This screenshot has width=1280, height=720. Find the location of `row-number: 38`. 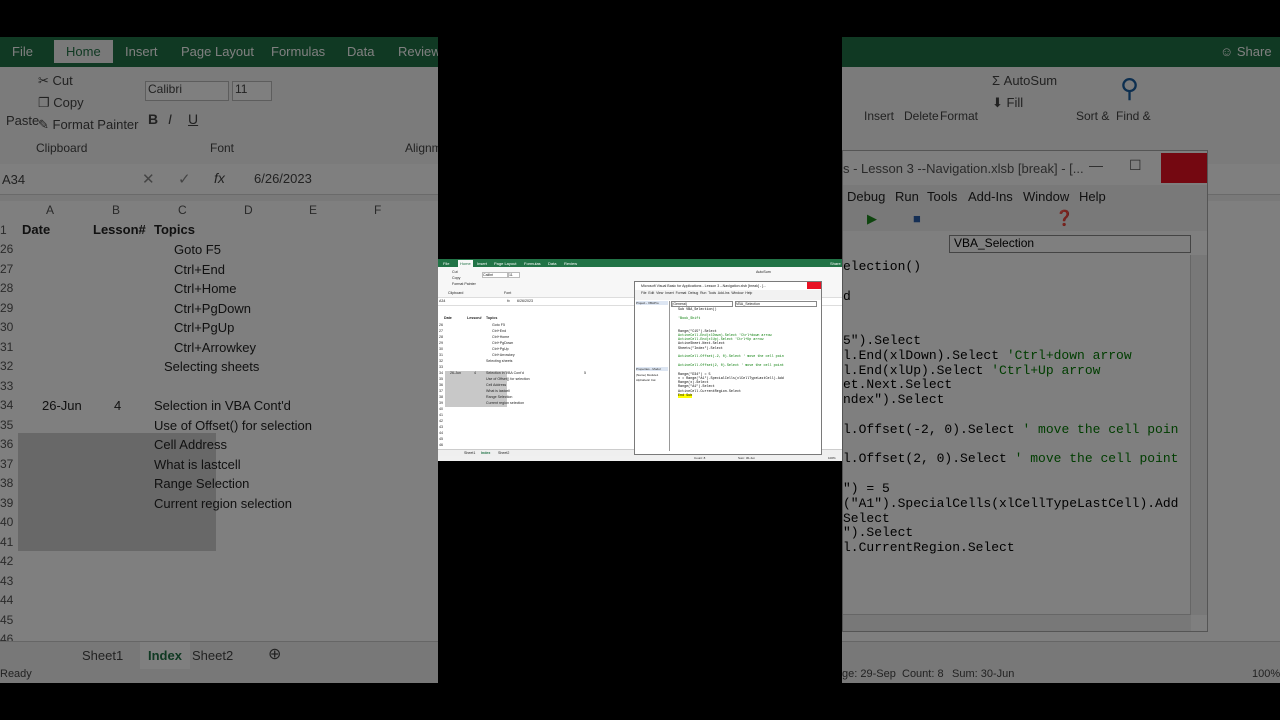

row-number: 38 is located at coordinates (9, 483).